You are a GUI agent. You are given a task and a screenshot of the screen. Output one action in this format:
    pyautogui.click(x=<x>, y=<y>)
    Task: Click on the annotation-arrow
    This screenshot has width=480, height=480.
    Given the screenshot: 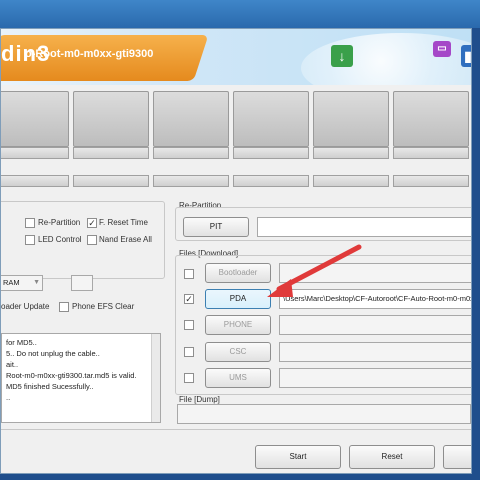 What is the action you would take?
    pyautogui.click(x=314, y=270)
    